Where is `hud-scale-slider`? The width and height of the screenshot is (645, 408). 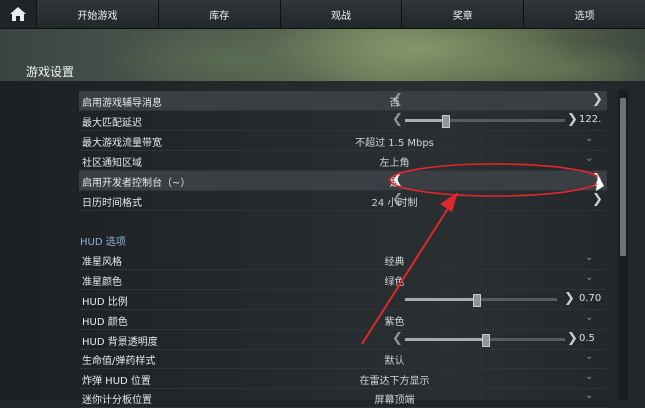 hud-scale-slider is located at coordinates (481, 300).